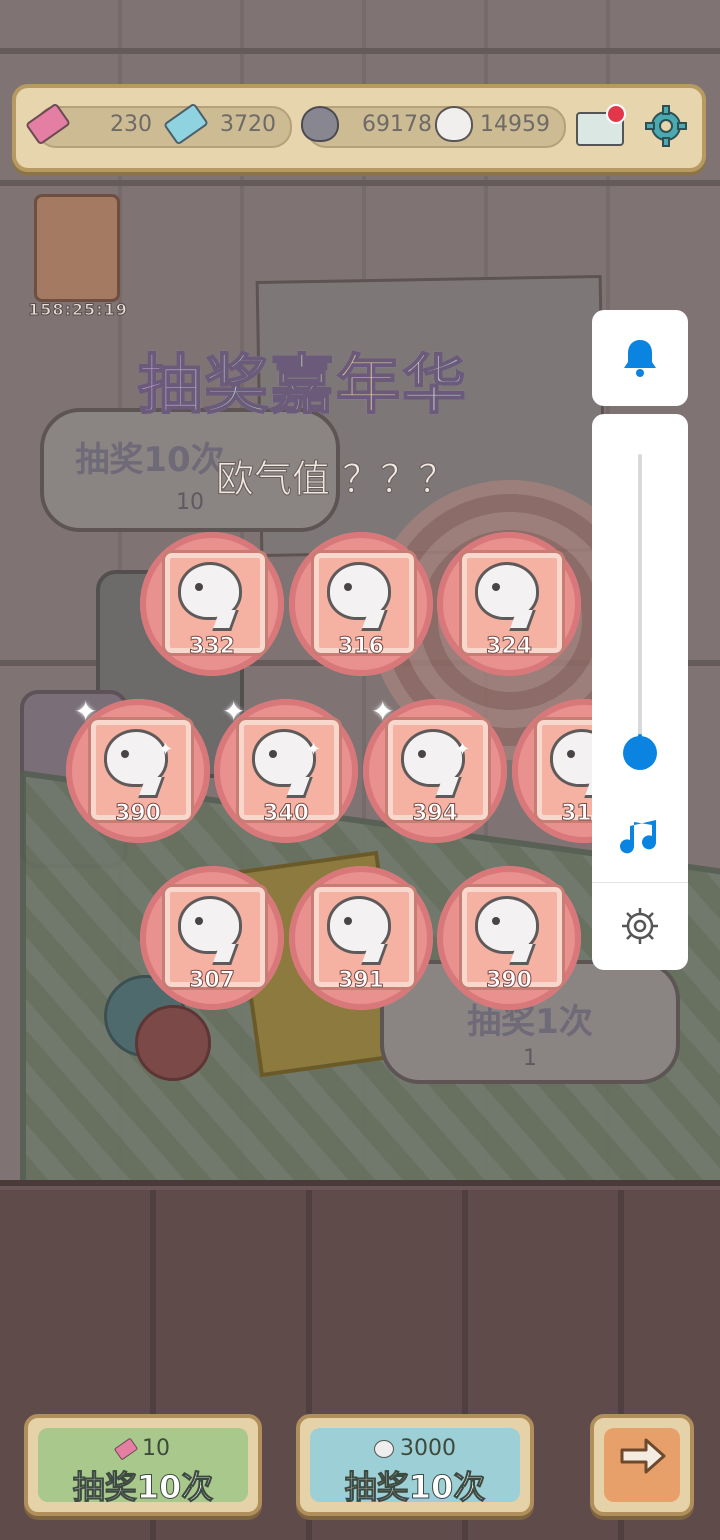  What do you see at coordinates (186, 124) in the screenshot?
I see `blue-ticket-icon` at bounding box center [186, 124].